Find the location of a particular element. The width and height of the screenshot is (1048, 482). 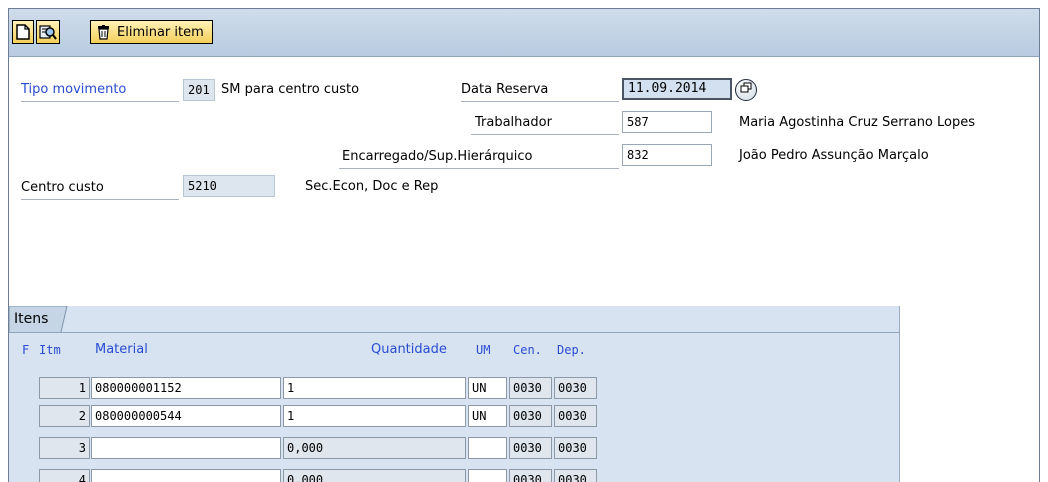

material-cell: 080000000544 is located at coordinates (186, 416).